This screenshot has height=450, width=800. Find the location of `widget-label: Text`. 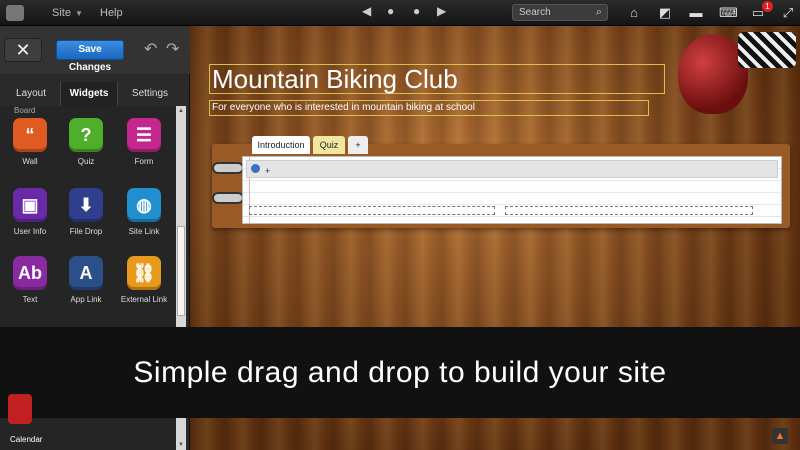

widget-label: Text is located at coordinates (30, 299).